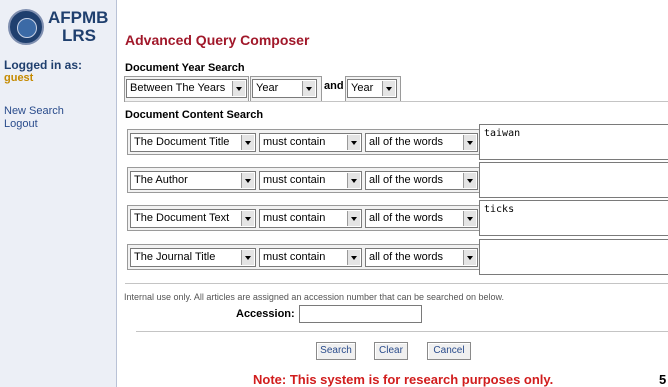 The width and height of the screenshot is (668, 387). I want to click on search-terms-input: taiwan, so click(573, 142).